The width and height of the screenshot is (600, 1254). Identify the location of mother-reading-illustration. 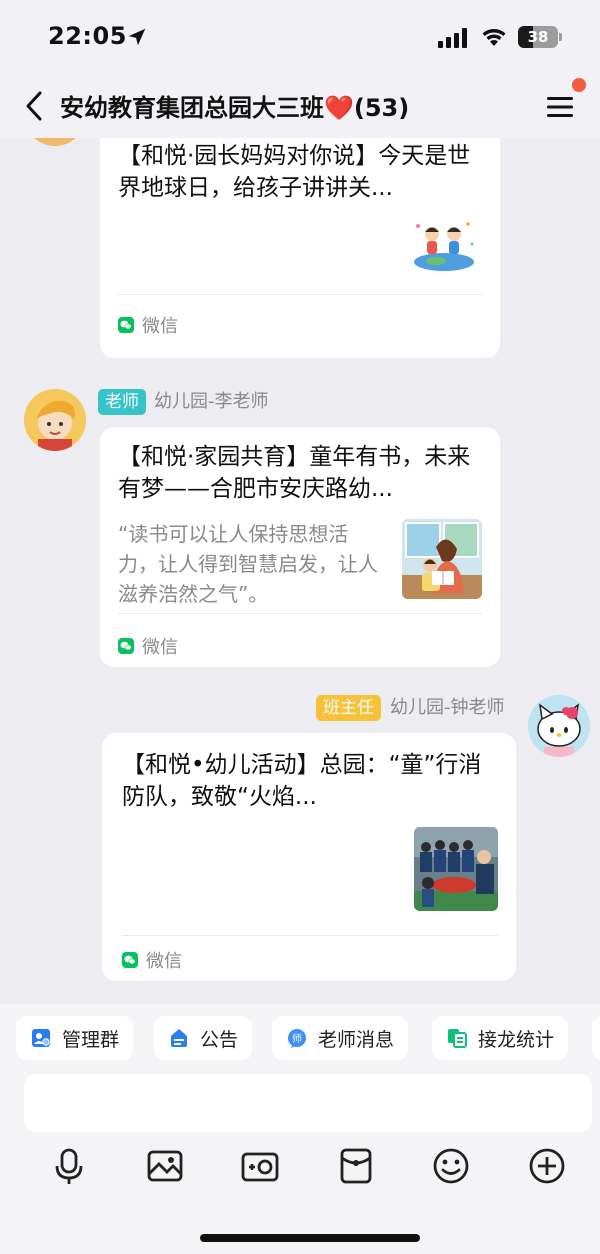
(442, 559).